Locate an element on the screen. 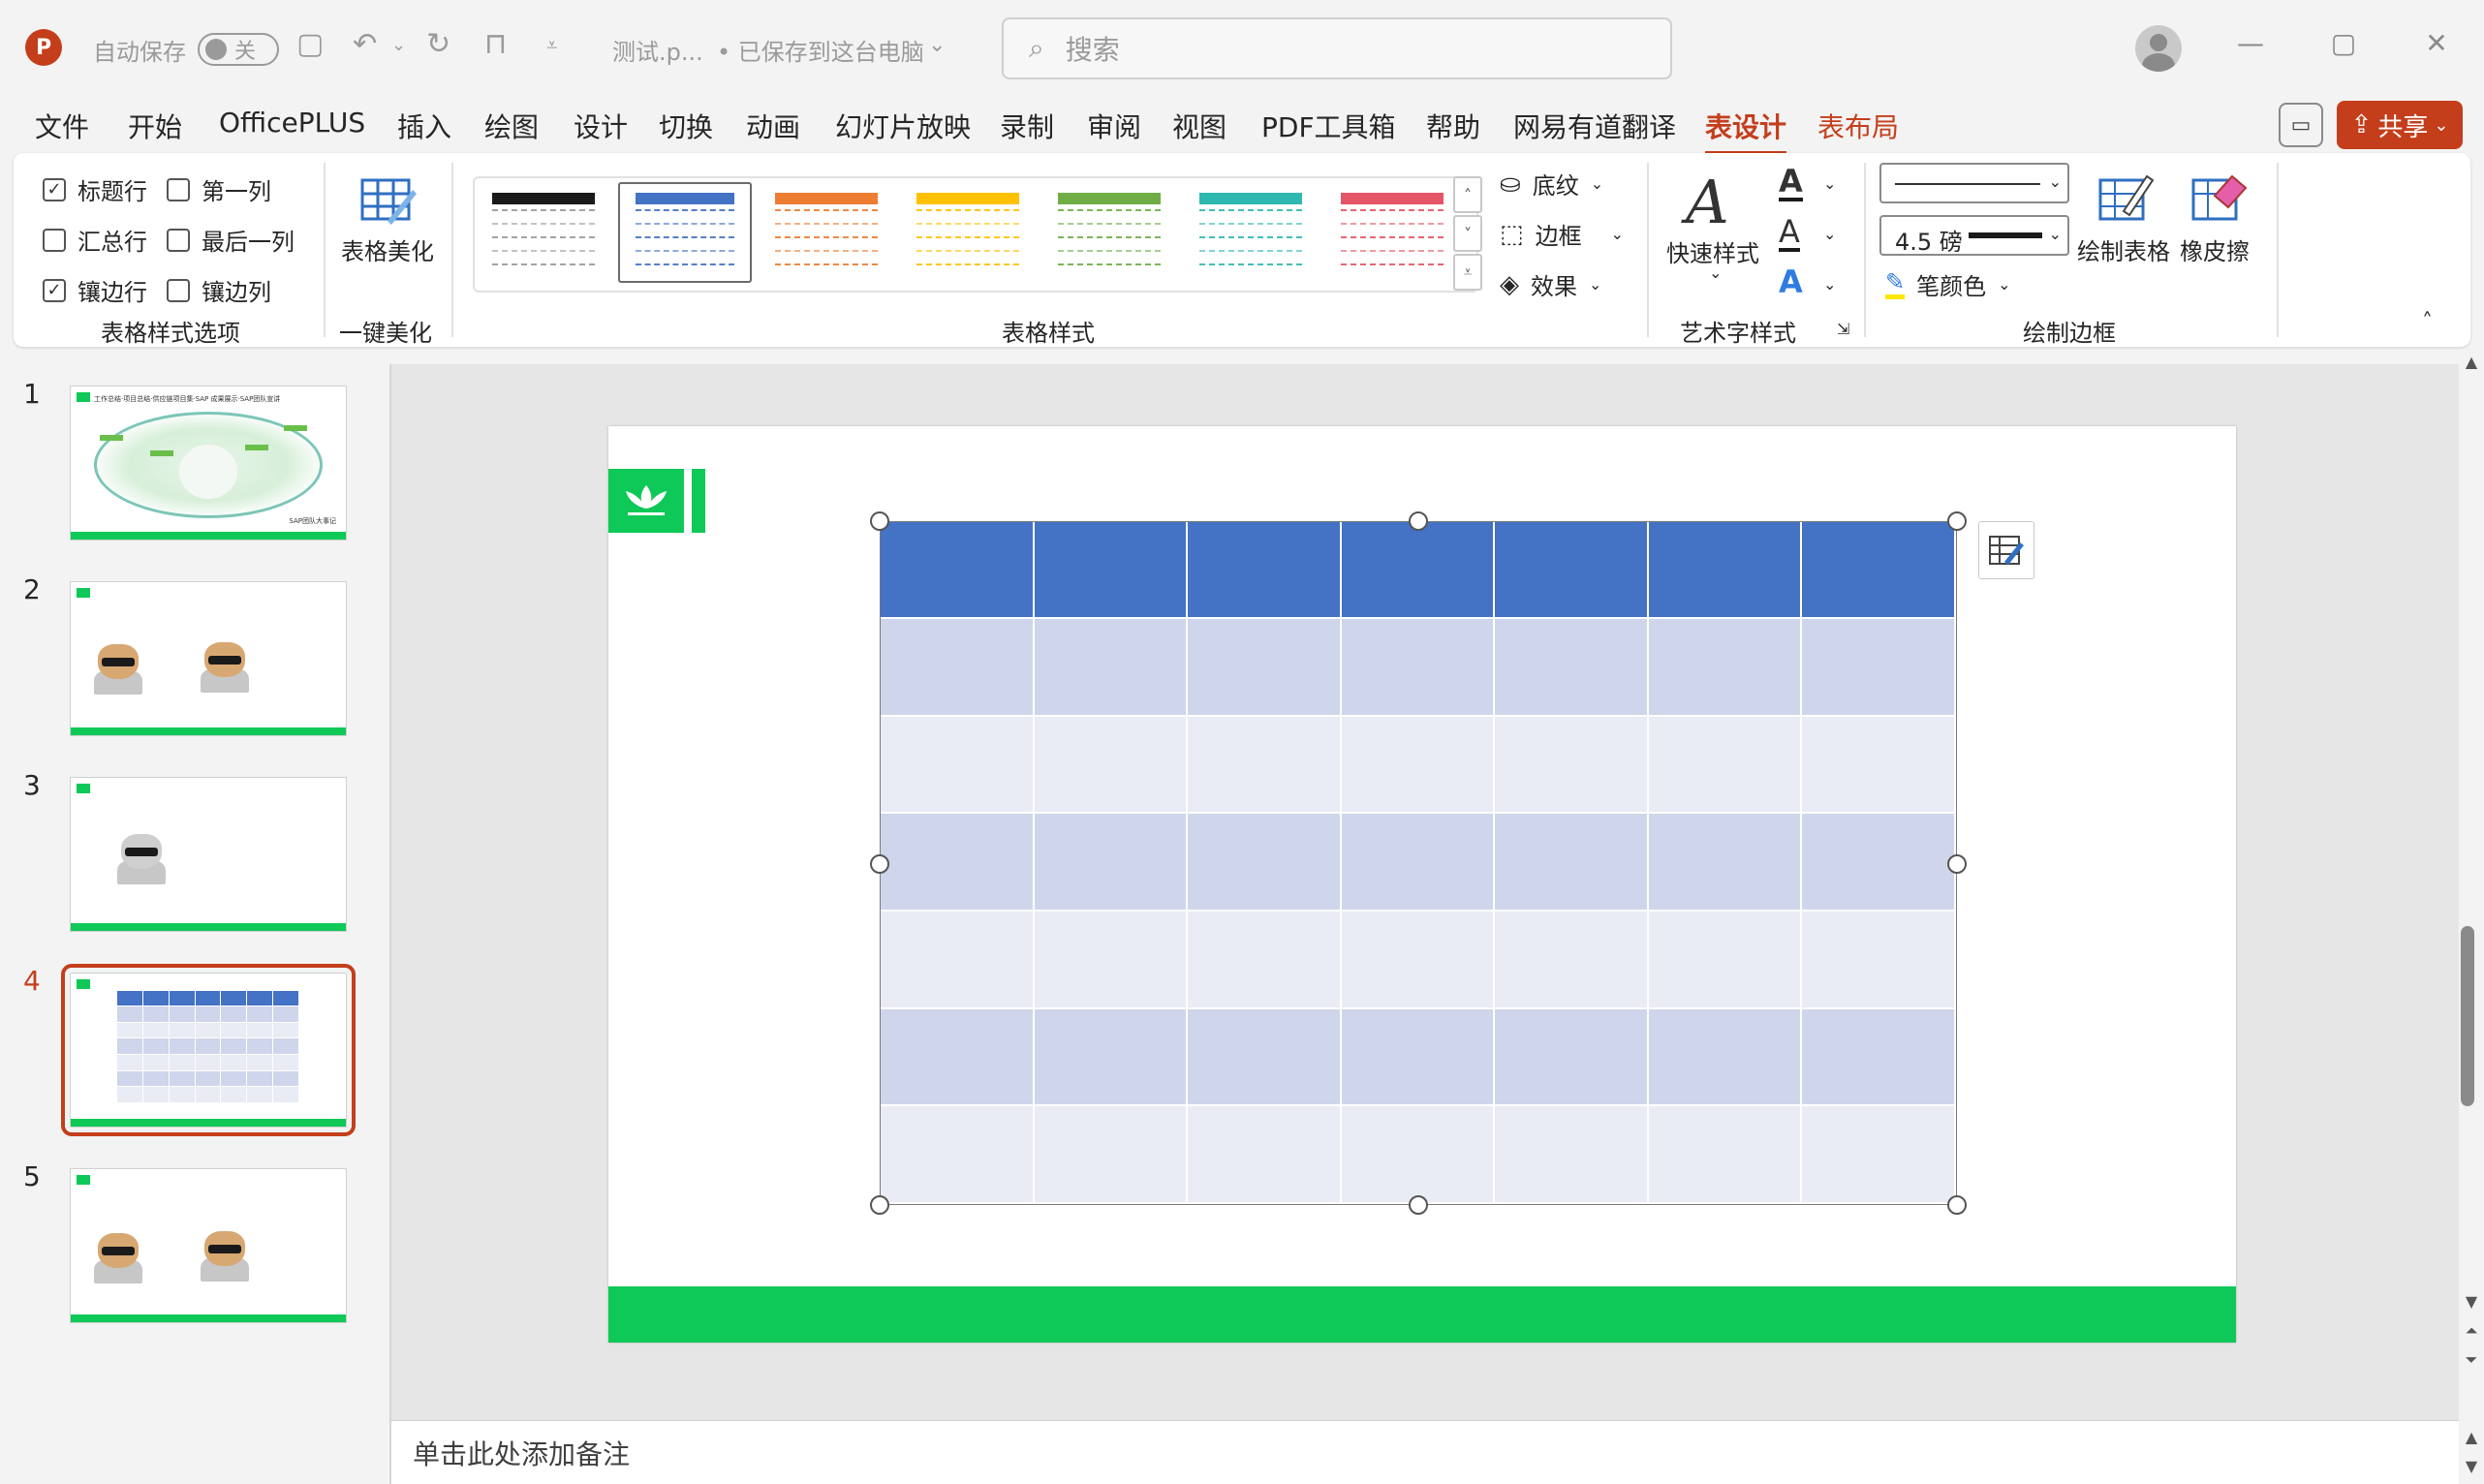  draw-table-button: 绘制表格 is located at coordinates (2125, 220).